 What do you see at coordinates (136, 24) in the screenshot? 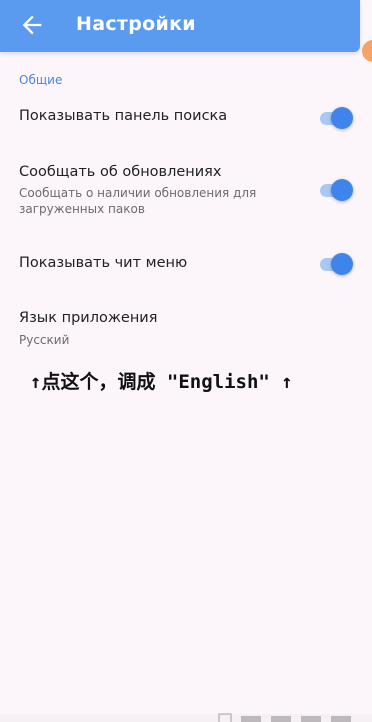
I see `page-title: Настройки` at bounding box center [136, 24].